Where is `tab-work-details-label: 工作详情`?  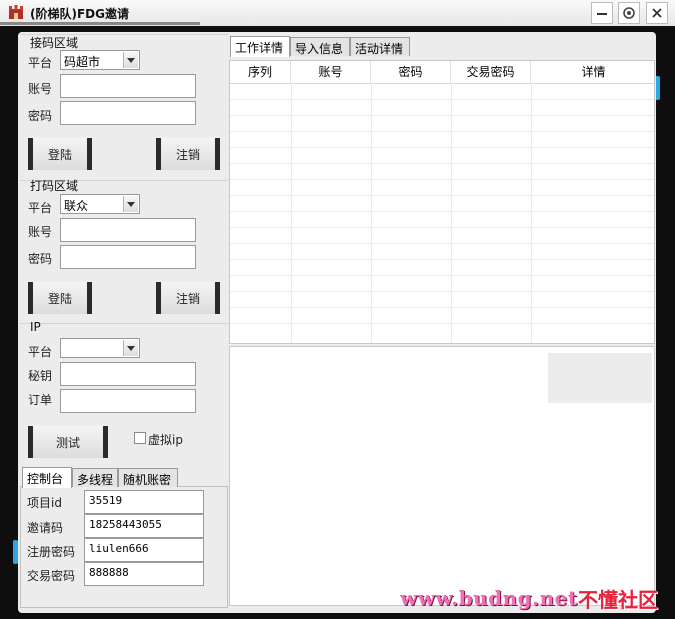
tab-work-details-label: 工作详情 is located at coordinates (259, 48).